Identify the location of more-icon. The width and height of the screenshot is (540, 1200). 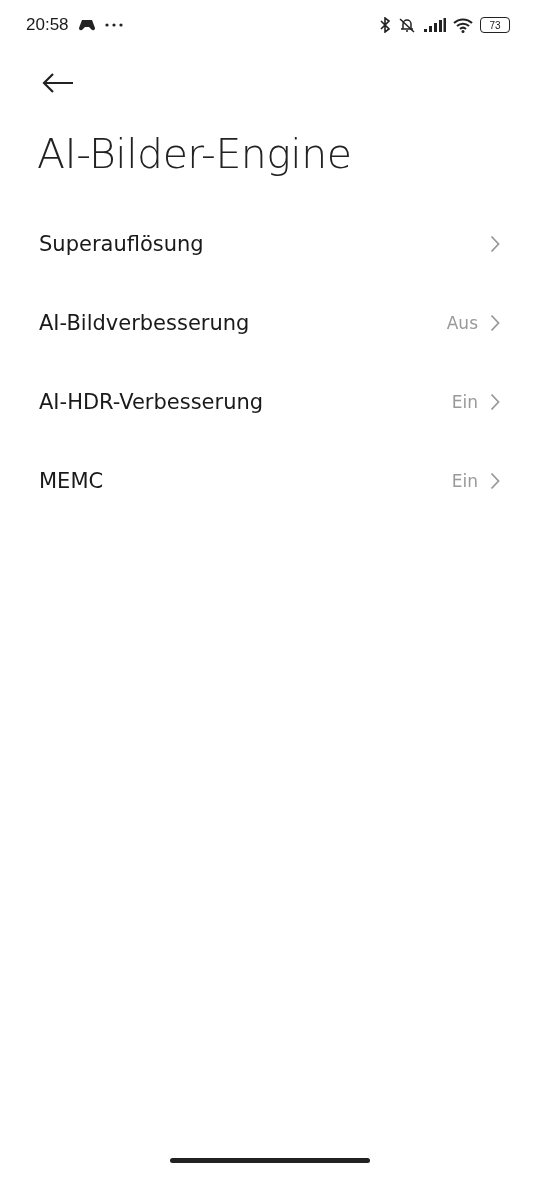
(113, 25).